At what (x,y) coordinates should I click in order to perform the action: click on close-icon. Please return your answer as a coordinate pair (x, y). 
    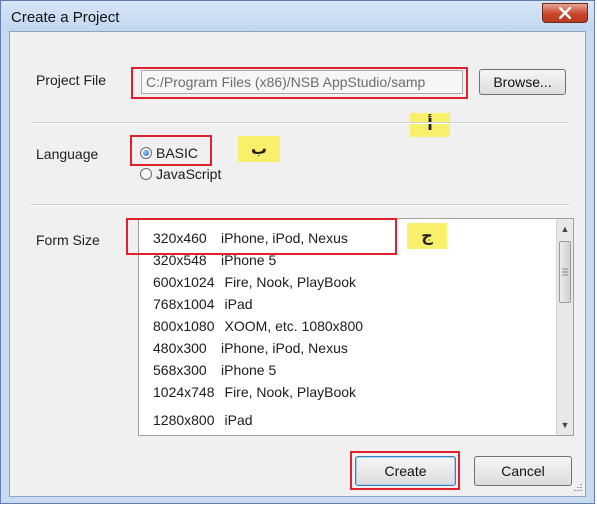
    Looking at the image, I should click on (565, 13).